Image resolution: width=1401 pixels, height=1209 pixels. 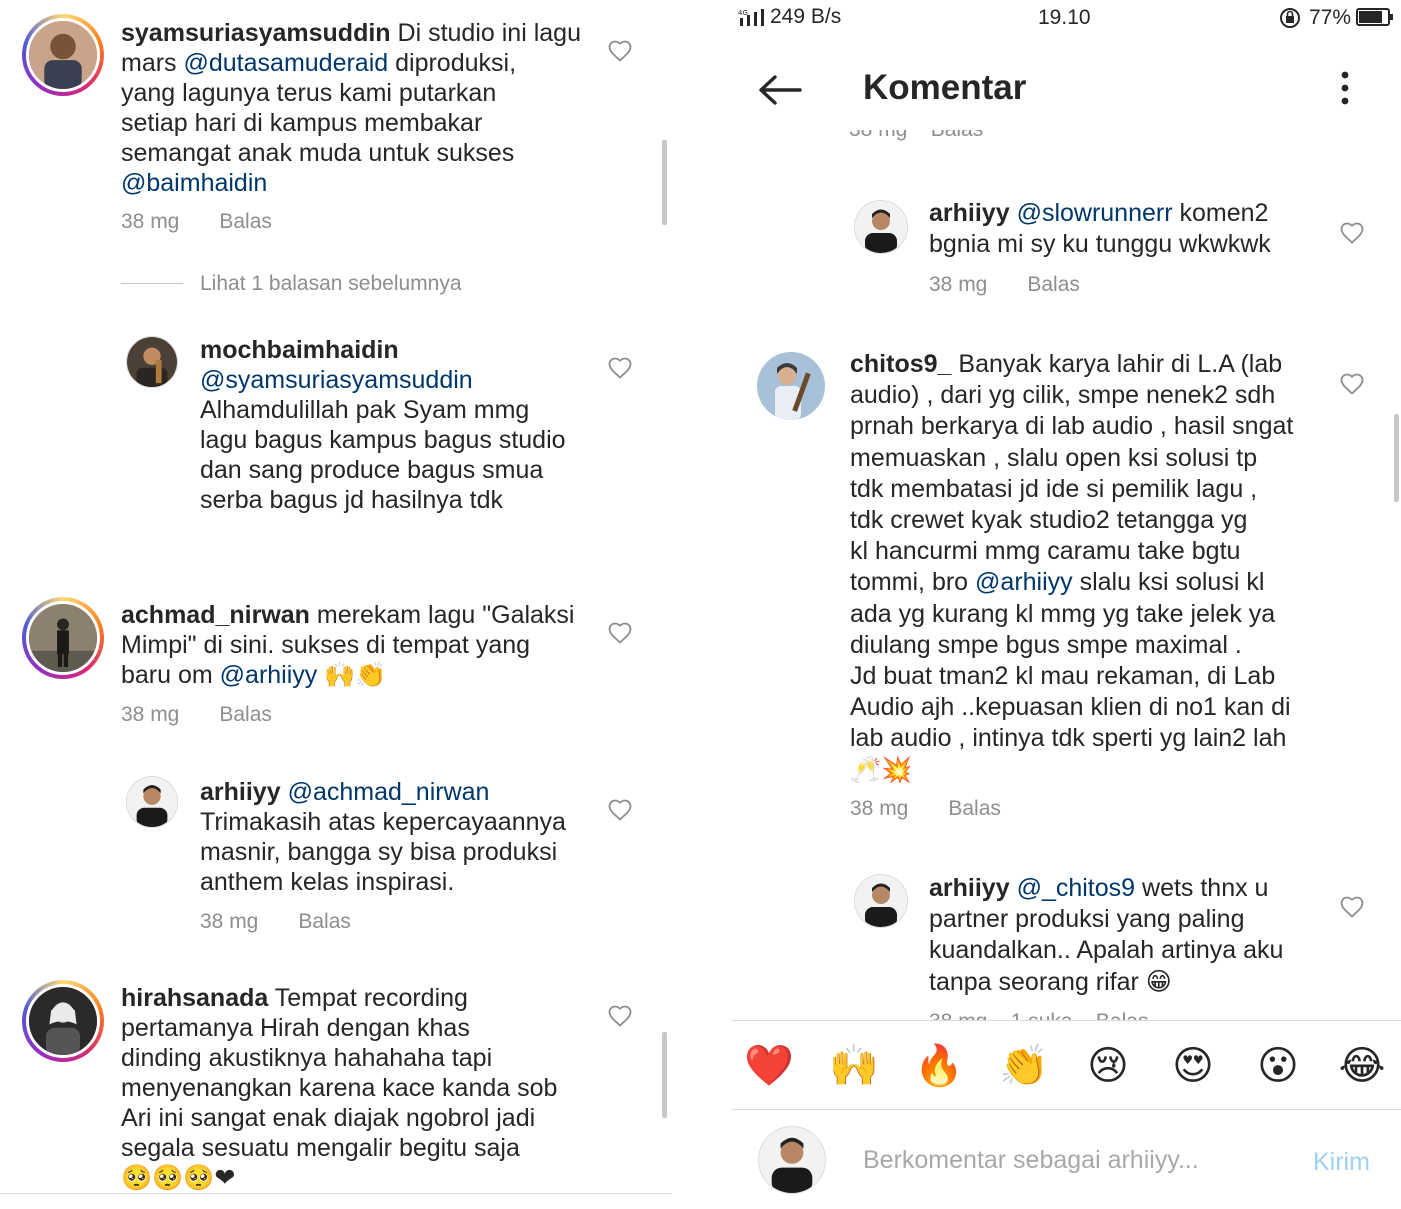 What do you see at coordinates (806, 16) in the screenshot?
I see `network-speed: 249 B/s` at bounding box center [806, 16].